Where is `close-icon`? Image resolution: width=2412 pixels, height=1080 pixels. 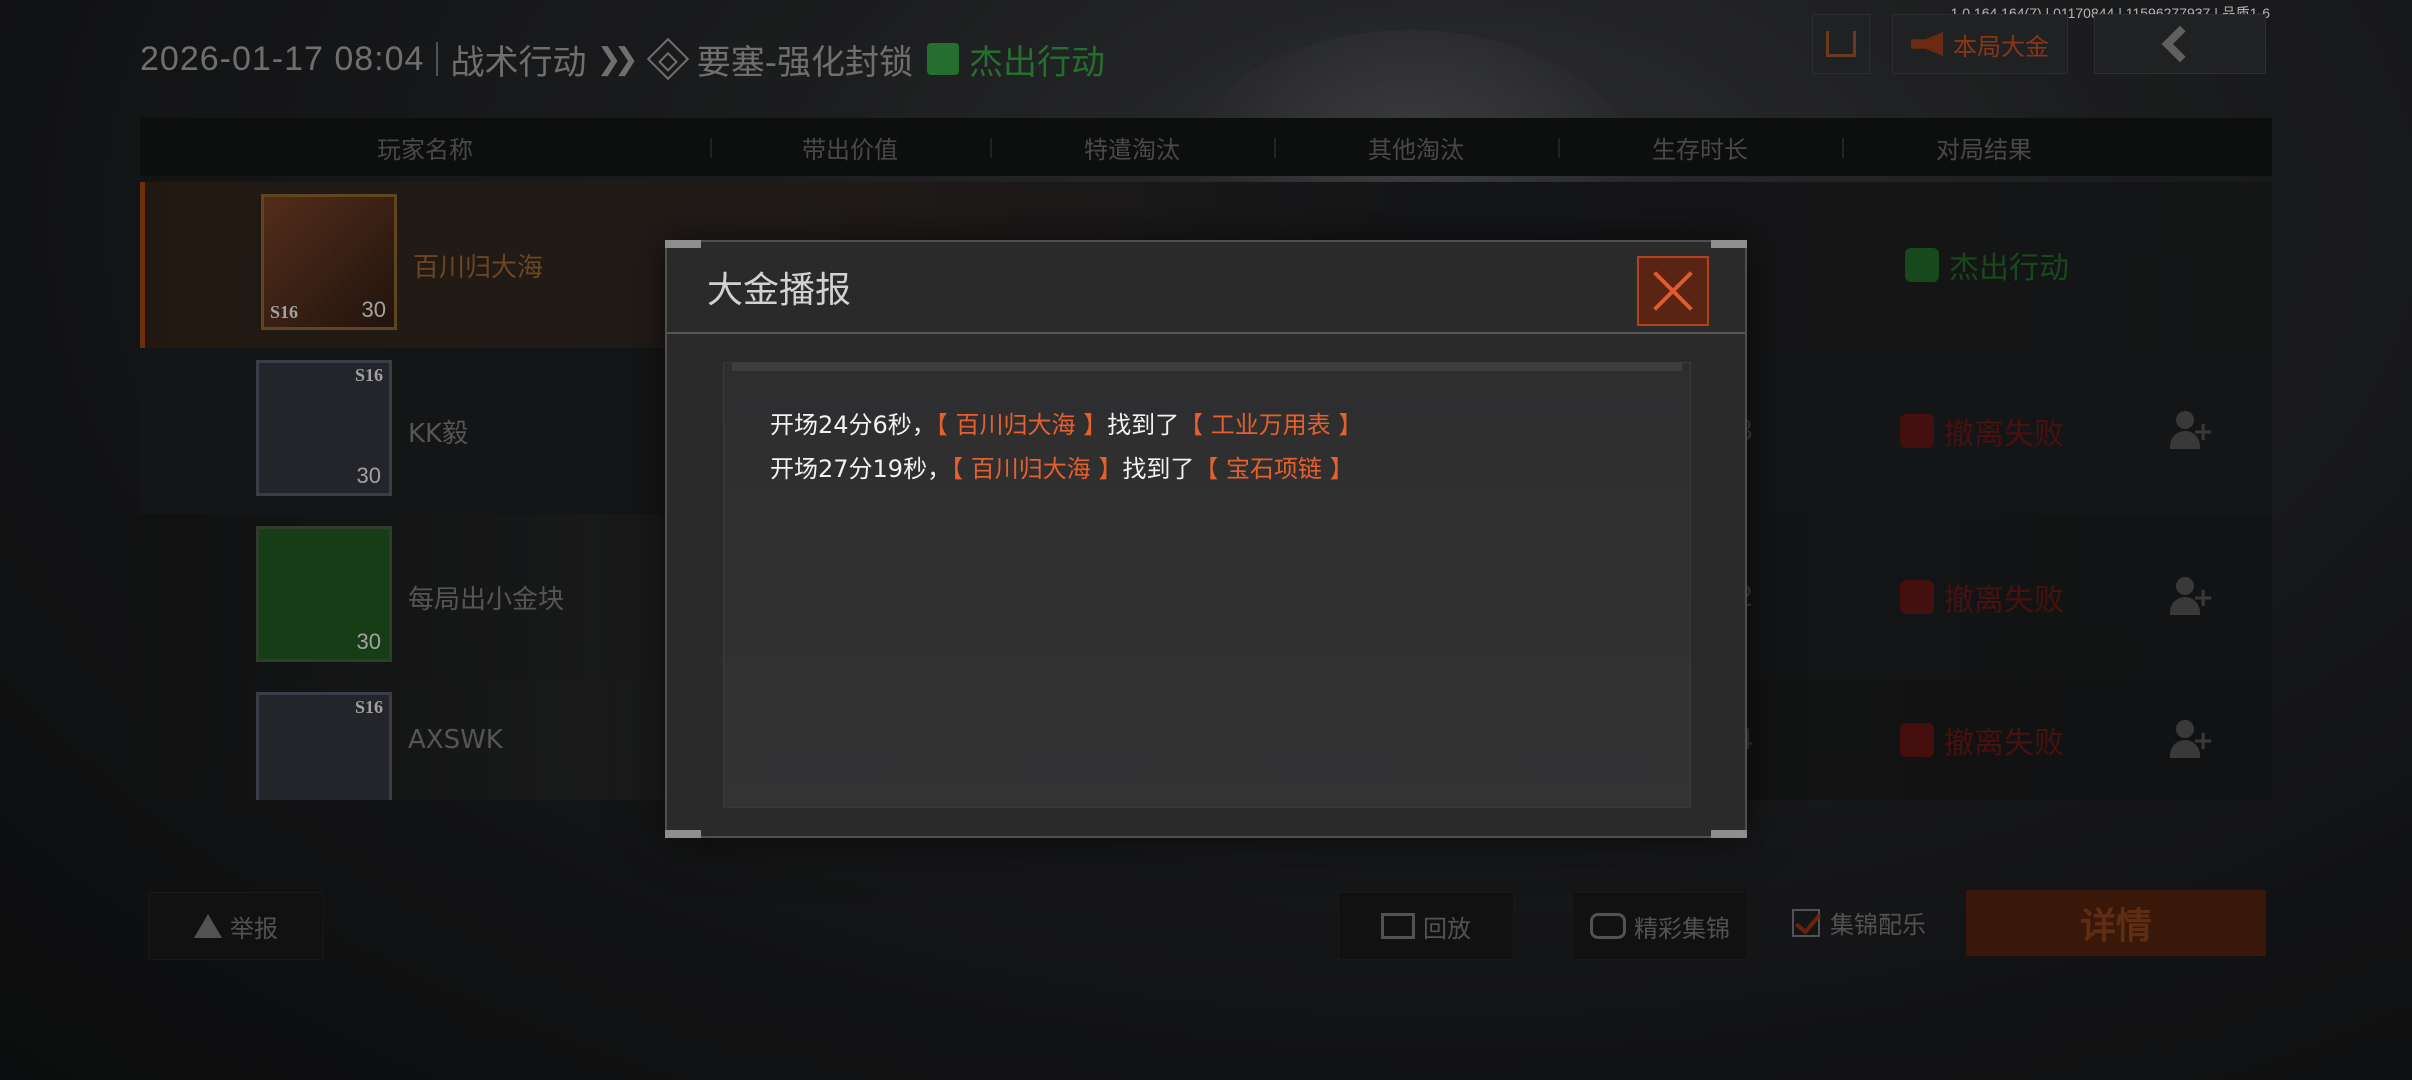 close-icon is located at coordinates (1673, 291).